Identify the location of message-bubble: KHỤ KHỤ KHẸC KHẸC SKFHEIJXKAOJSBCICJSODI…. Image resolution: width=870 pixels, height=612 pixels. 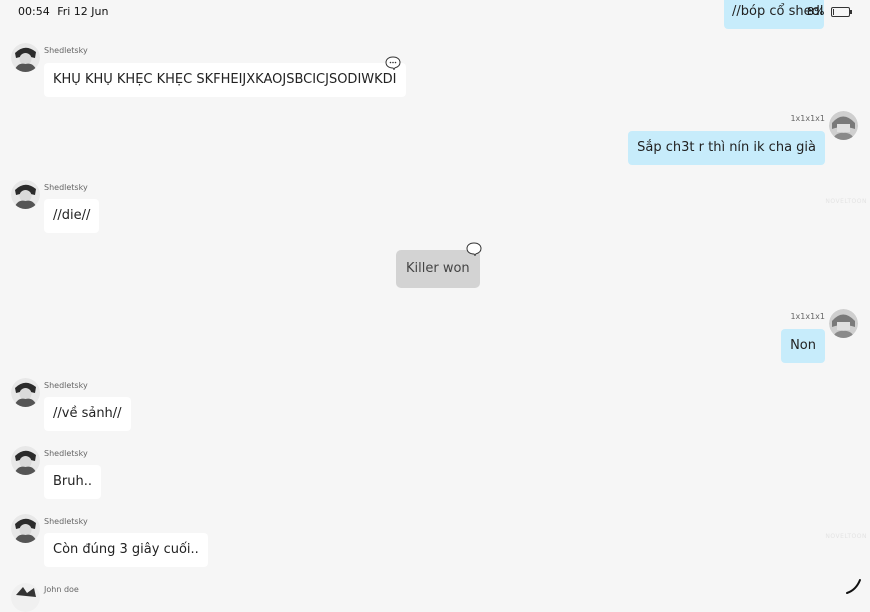
(225, 80).